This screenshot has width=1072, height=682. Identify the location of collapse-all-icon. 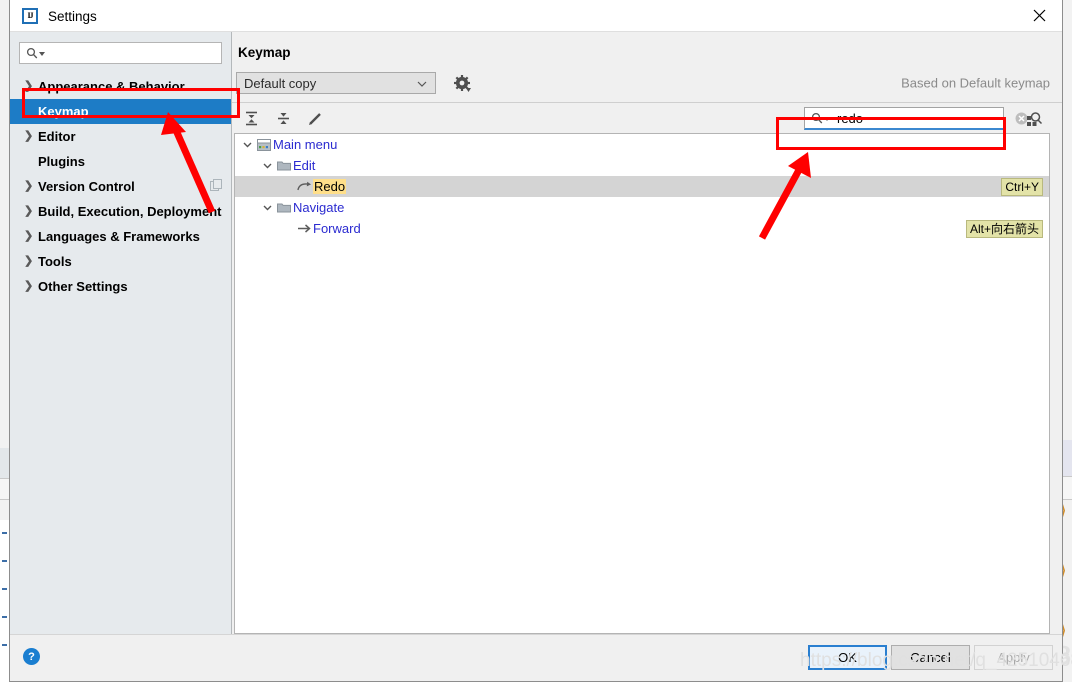
(283, 118).